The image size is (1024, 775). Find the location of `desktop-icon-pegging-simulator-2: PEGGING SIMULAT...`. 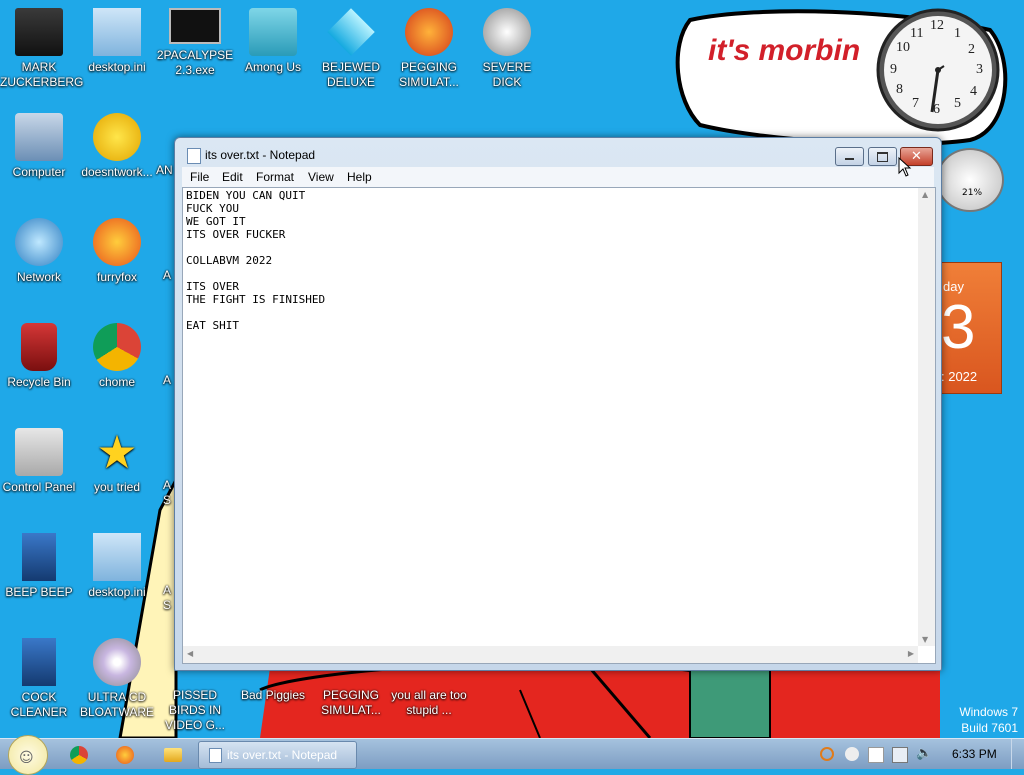

desktop-icon-pegging-simulator-2: PEGGING SIMULAT... is located at coordinates (351, 703).